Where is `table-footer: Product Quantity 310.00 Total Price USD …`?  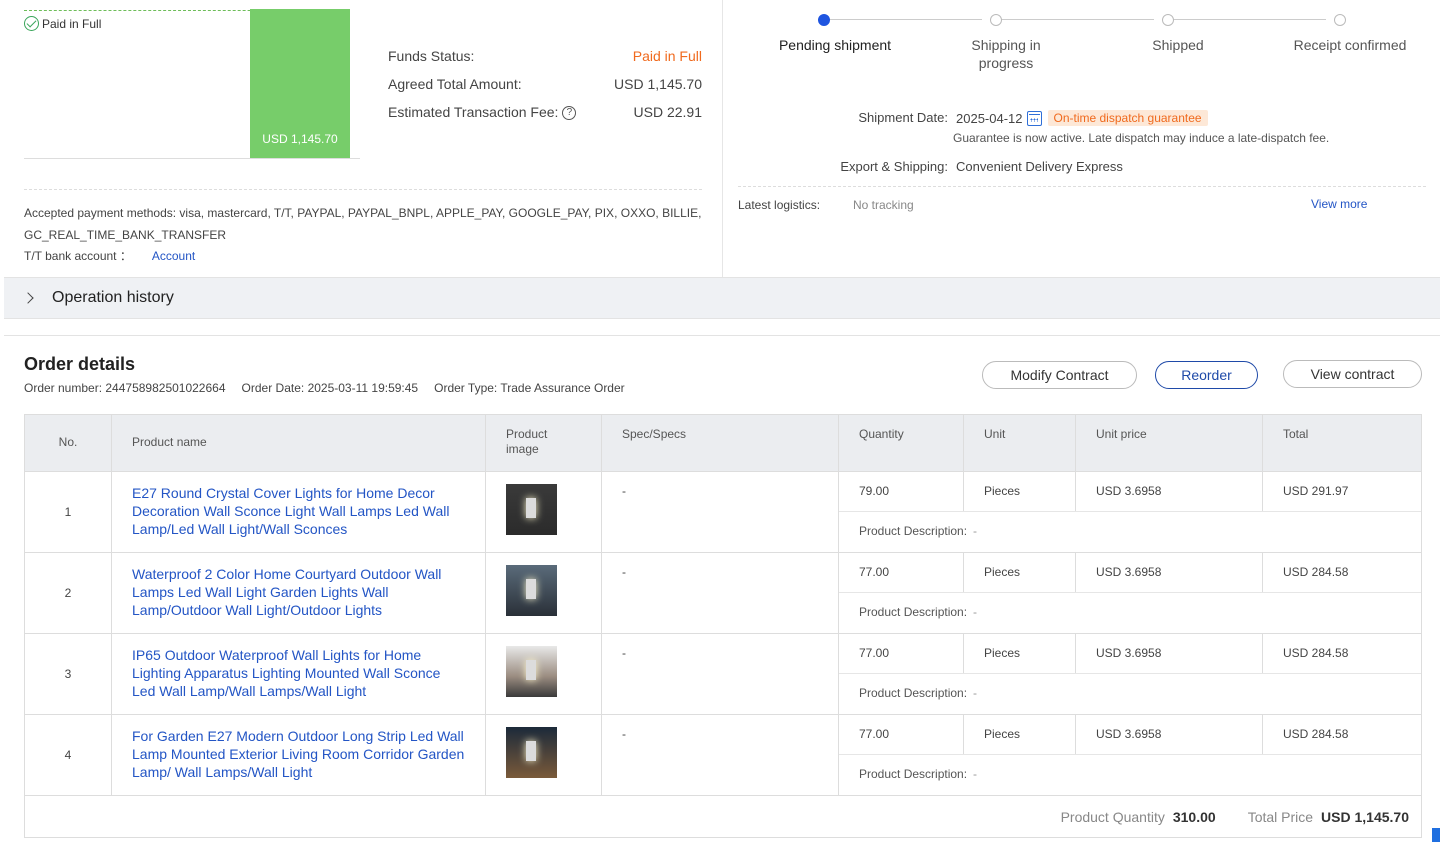
table-footer: Product Quantity 310.00 Total Price USD … is located at coordinates (723, 816).